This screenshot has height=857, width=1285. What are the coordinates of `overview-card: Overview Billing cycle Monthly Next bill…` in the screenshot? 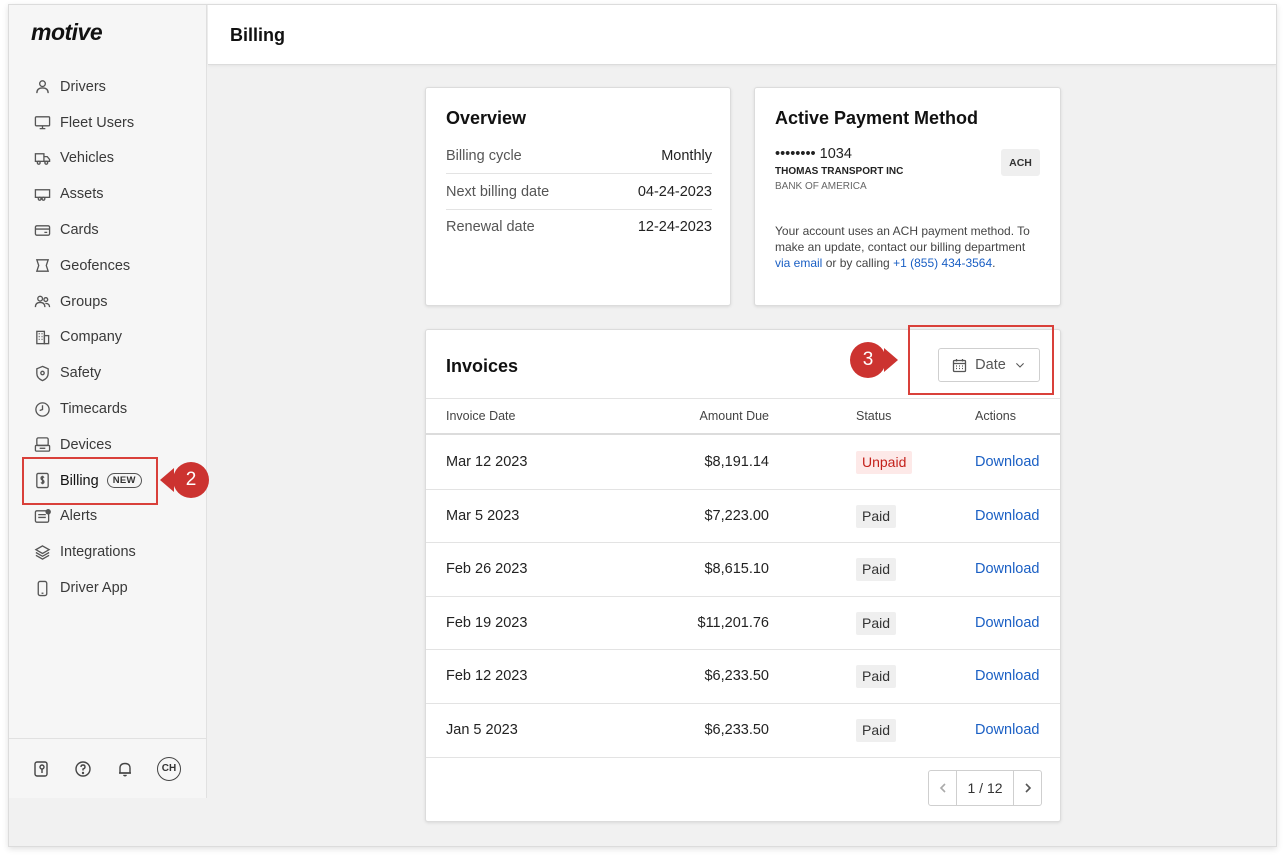 It's located at (578, 196).